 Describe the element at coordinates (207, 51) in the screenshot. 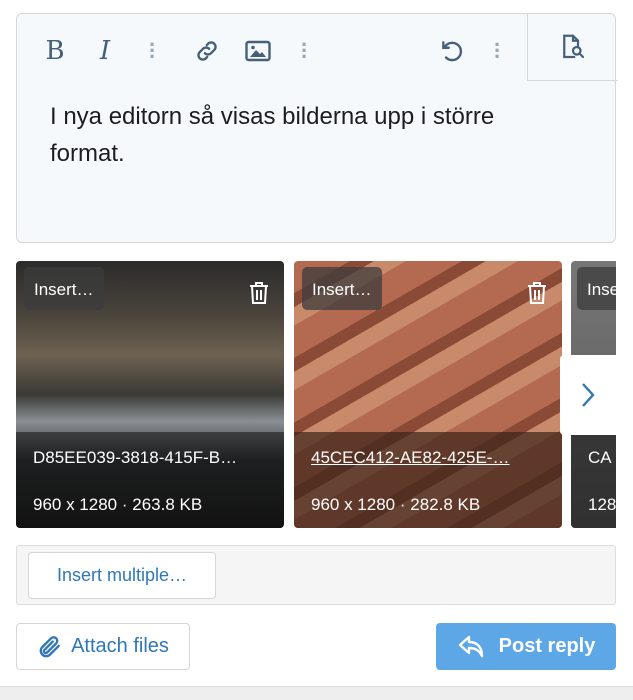

I see `link-icon` at that location.